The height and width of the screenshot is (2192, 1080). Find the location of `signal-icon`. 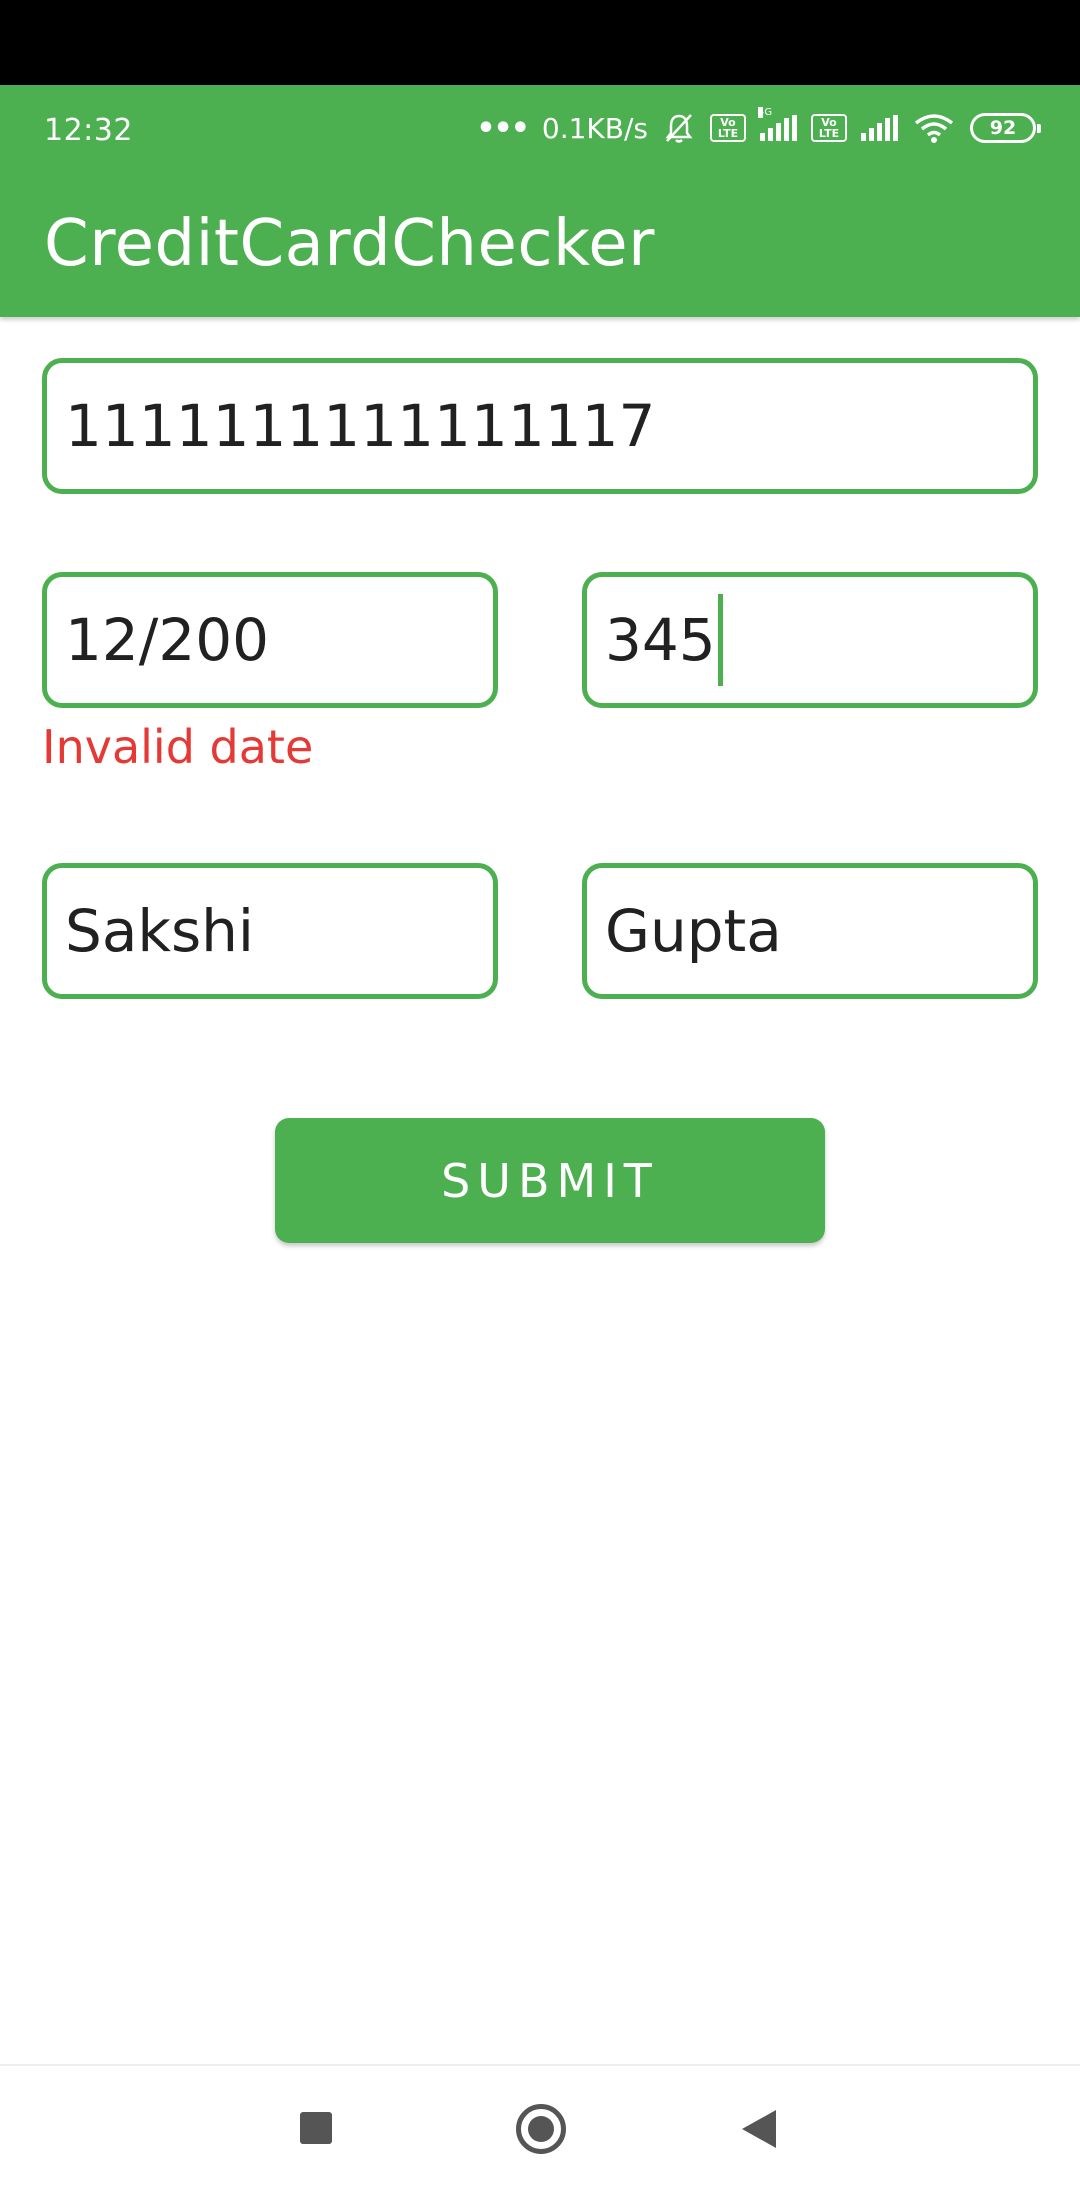

signal-icon is located at coordinates (879, 128).